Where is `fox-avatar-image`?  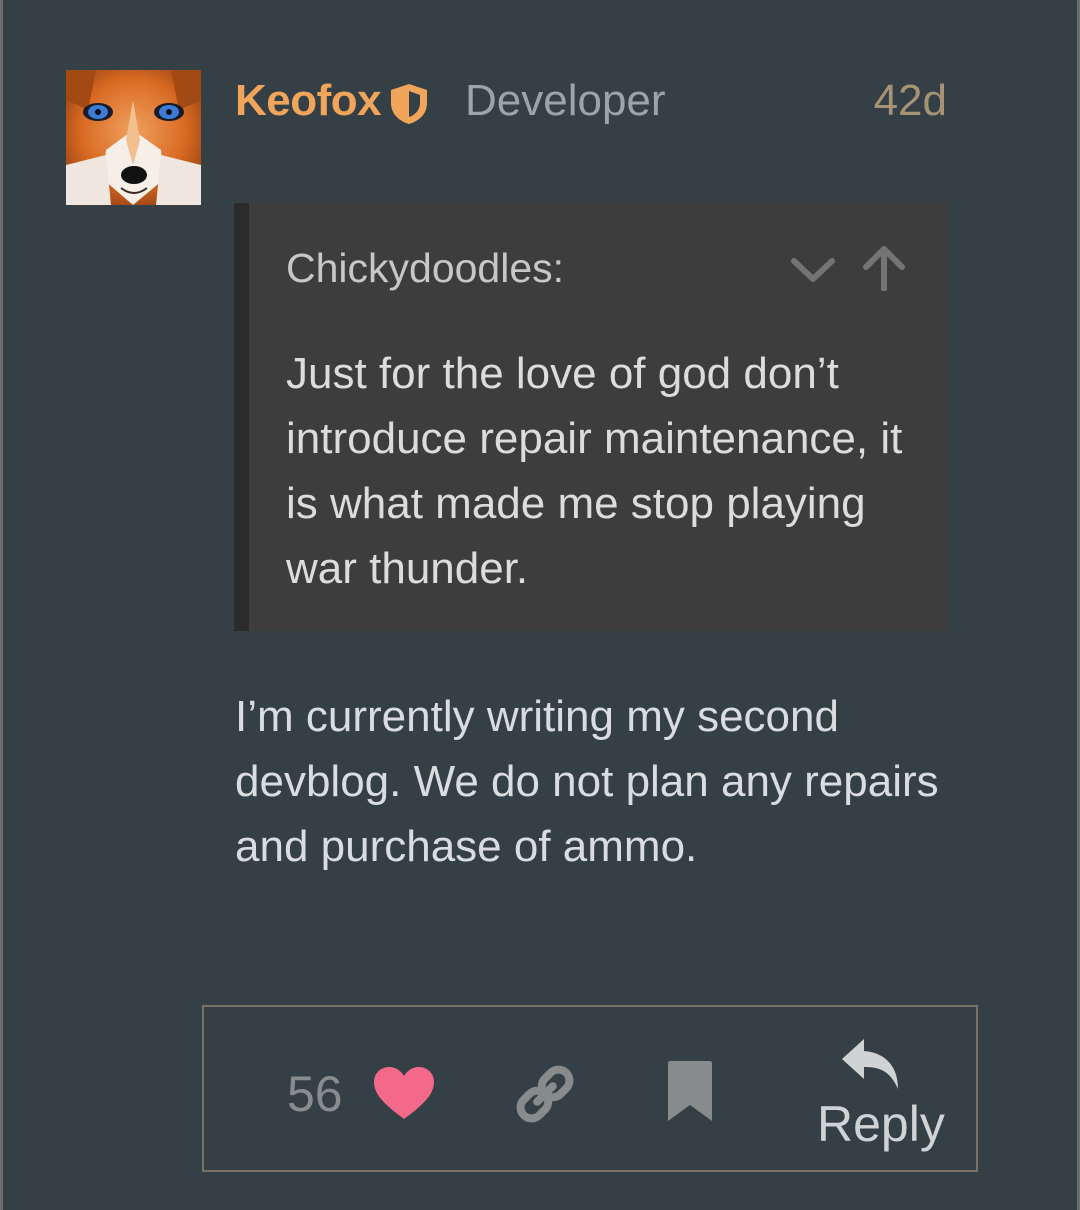
fox-avatar-image is located at coordinates (133, 137).